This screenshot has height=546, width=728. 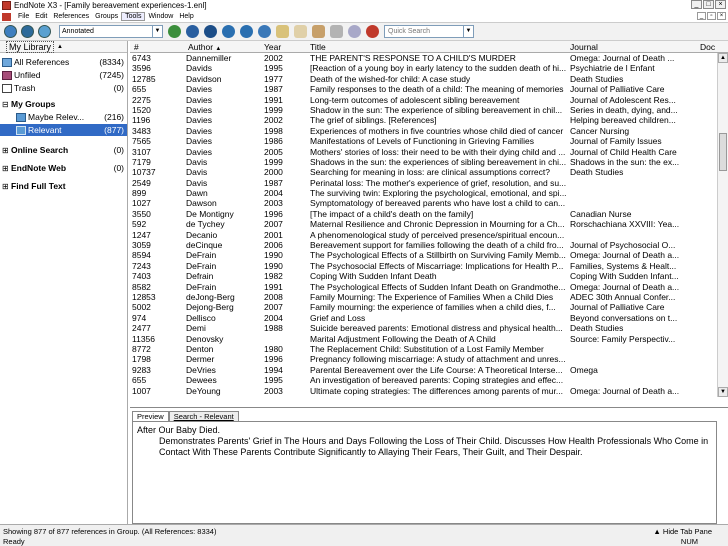 What do you see at coordinates (174, 31) in the screenshot?
I see `new-reference-icon` at bounding box center [174, 31].